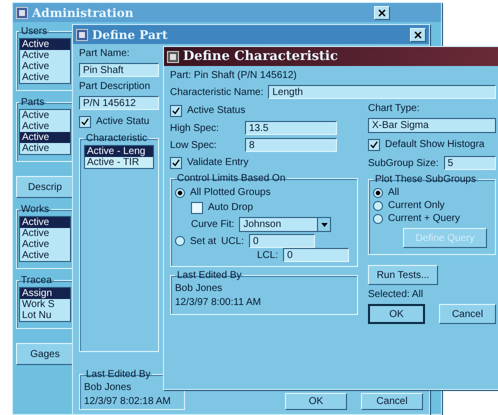 Image resolution: width=498 pixels, height=415 pixels. I want to click on edit-date: 12/3/97 8:02:18 AM, so click(128, 402).